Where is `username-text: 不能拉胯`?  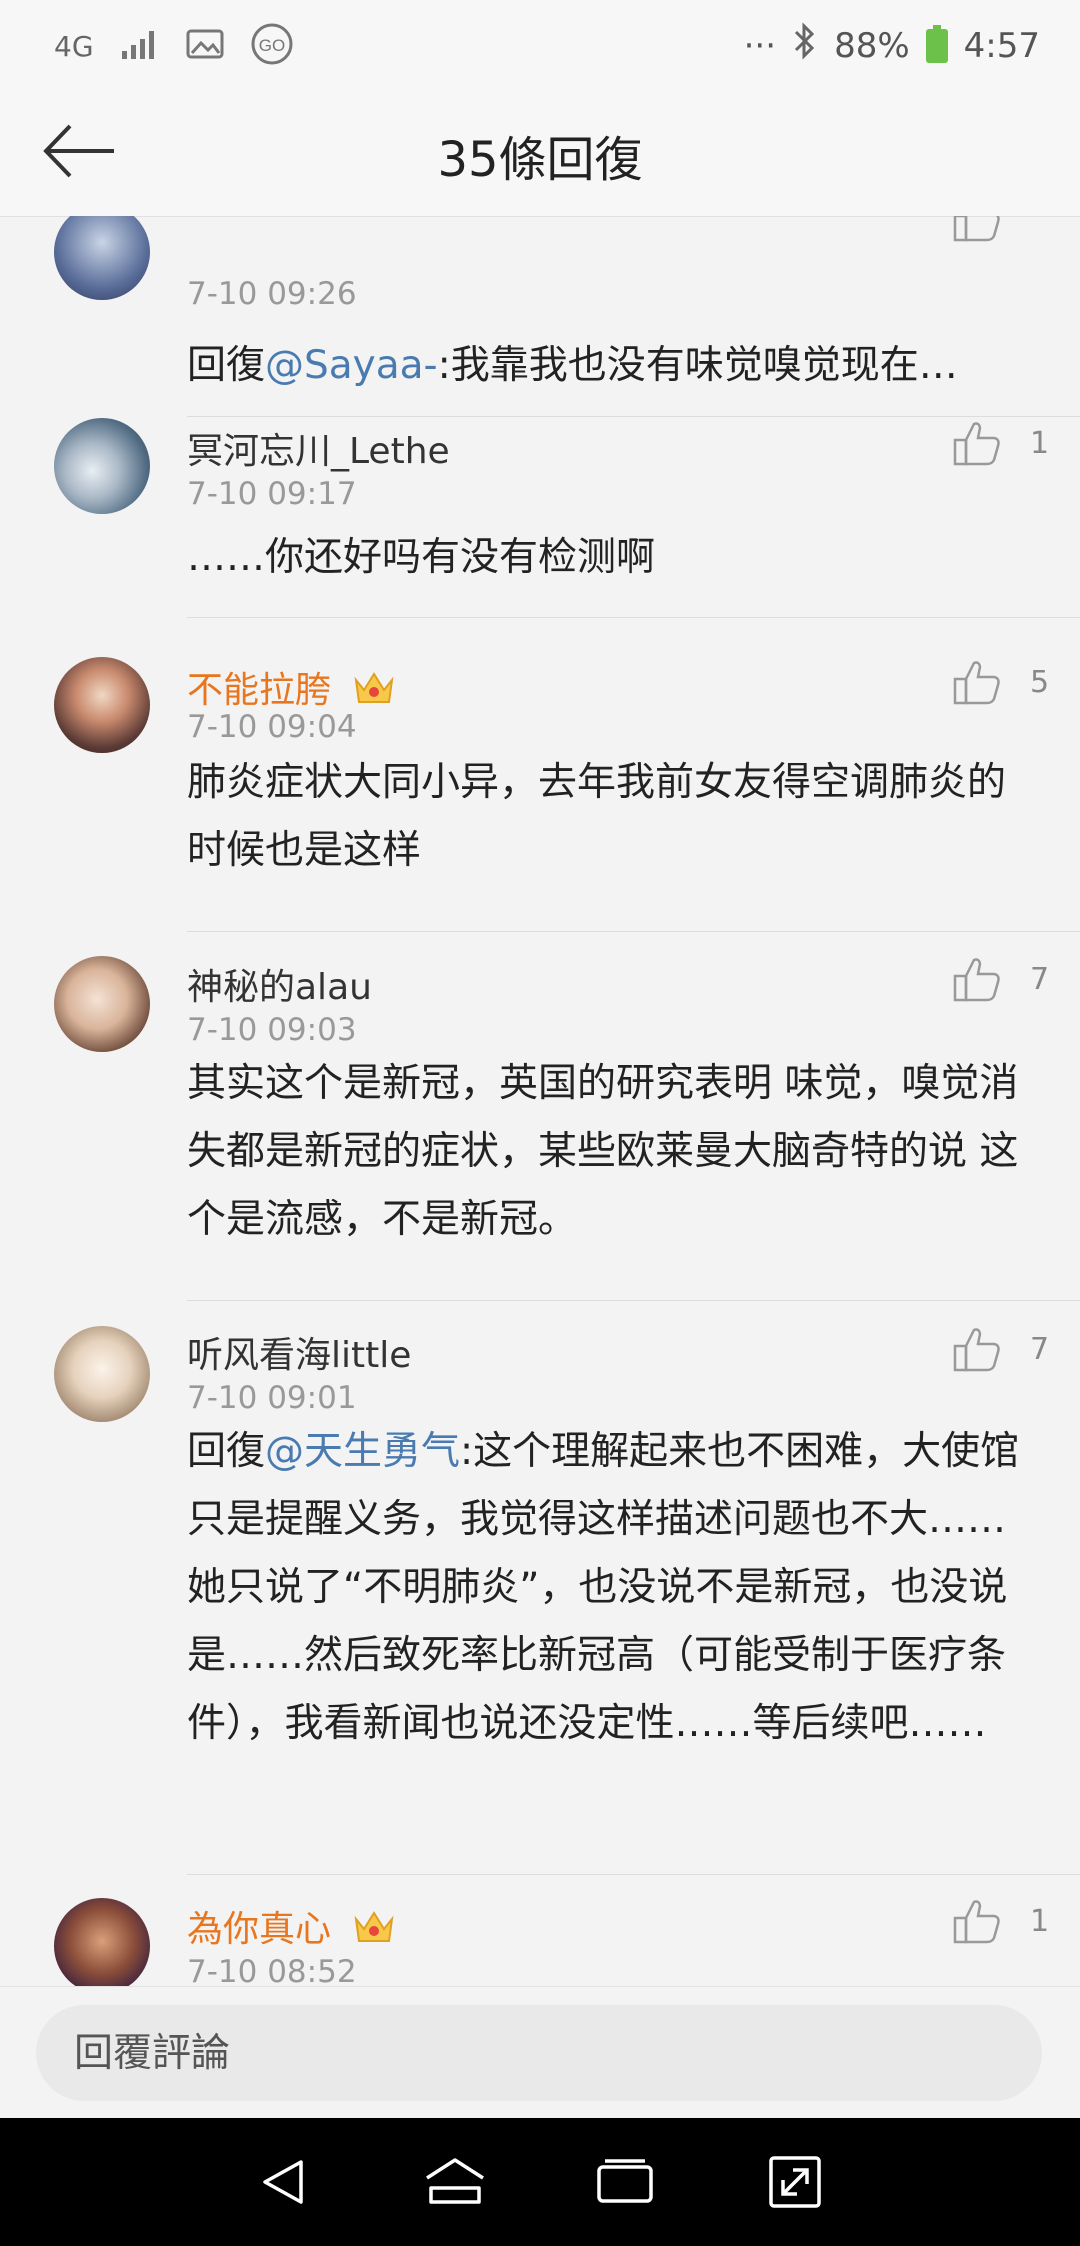
username-text: 不能拉胯 is located at coordinates (259, 690).